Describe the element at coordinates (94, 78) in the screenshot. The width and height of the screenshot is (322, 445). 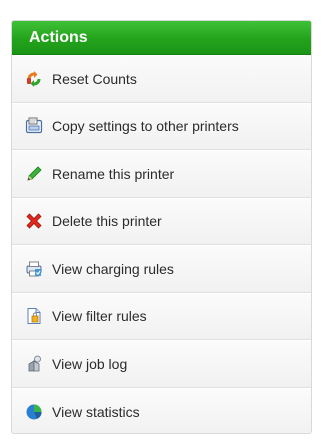
I see `action-reset-counts-label: Reset Counts` at that location.